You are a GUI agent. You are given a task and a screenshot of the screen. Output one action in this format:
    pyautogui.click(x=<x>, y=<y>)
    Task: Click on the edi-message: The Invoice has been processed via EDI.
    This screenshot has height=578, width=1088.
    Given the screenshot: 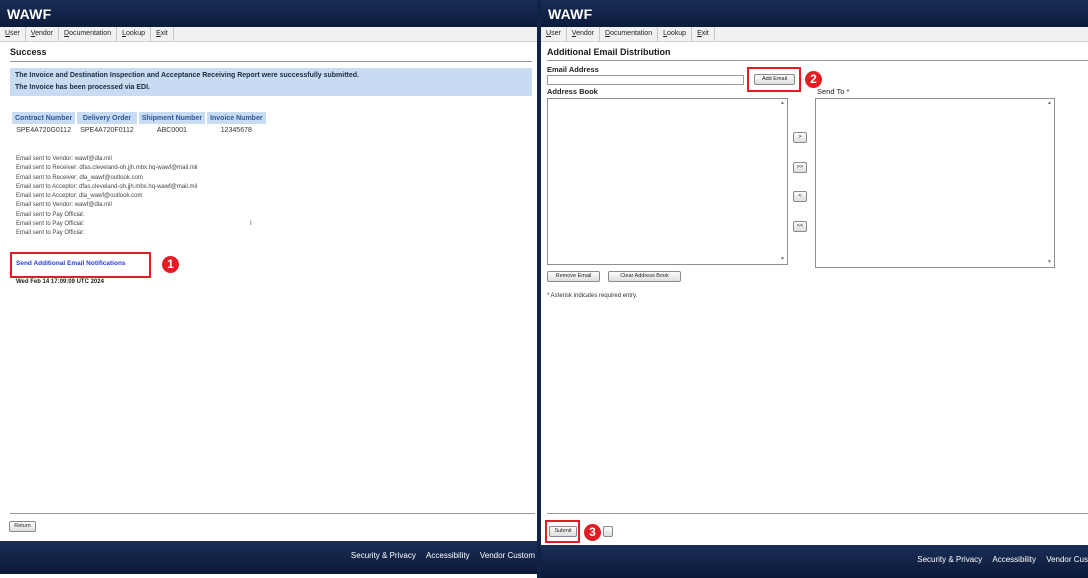 What is the action you would take?
    pyautogui.click(x=82, y=87)
    